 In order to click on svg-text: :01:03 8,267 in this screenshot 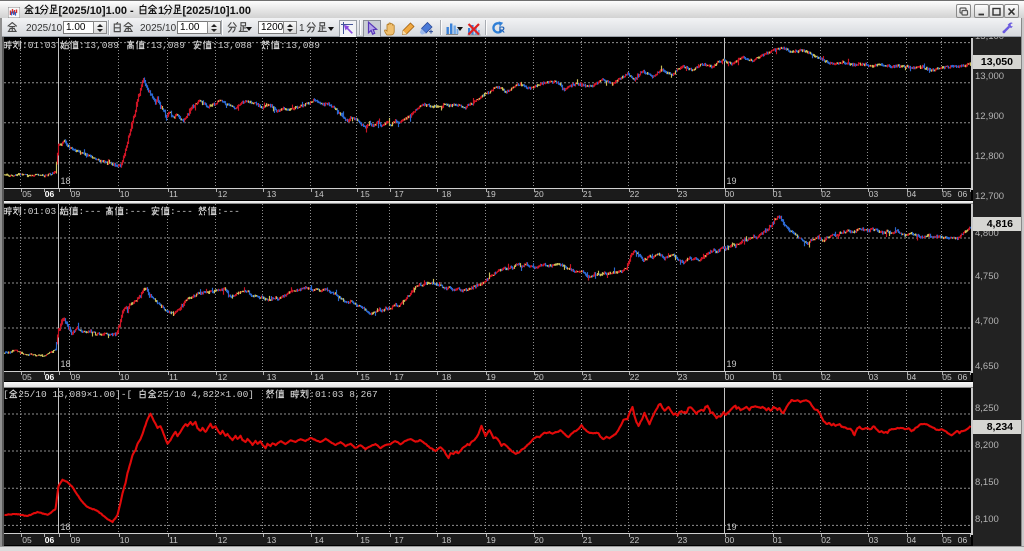, I will do `click(343, 394)`.